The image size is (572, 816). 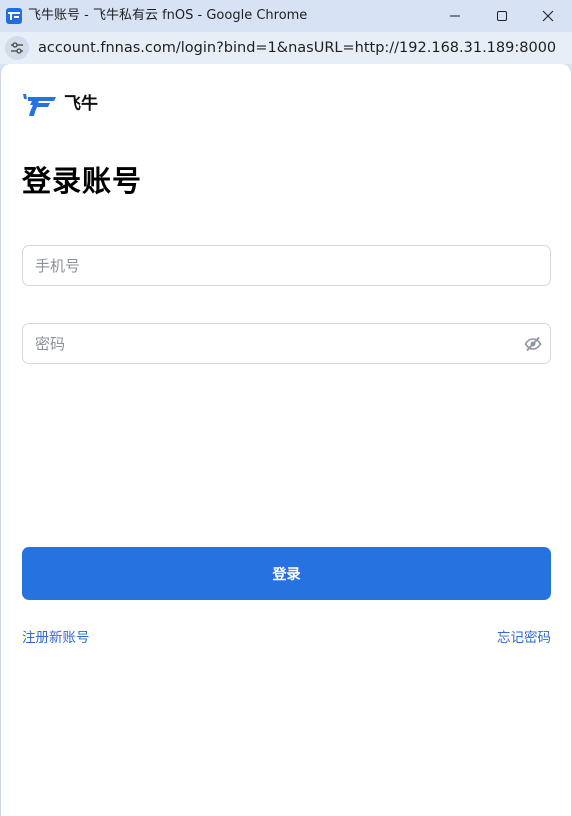 What do you see at coordinates (168, 15) in the screenshot?
I see `window-title: 飞牛账号 - 飞牛私有云 fnOS - Google Chrome` at bounding box center [168, 15].